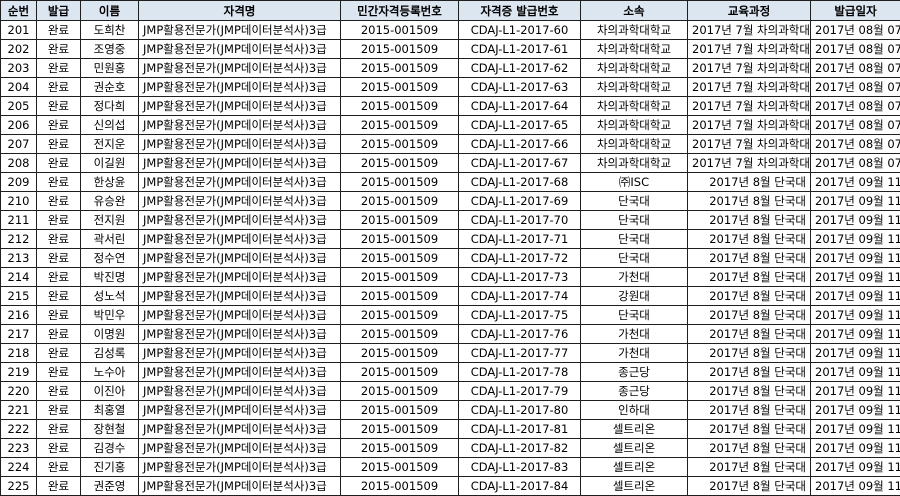  What do you see at coordinates (19, 296) in the screenshot?
I see `cell-seq: 215` at bounding box center [19, 296].